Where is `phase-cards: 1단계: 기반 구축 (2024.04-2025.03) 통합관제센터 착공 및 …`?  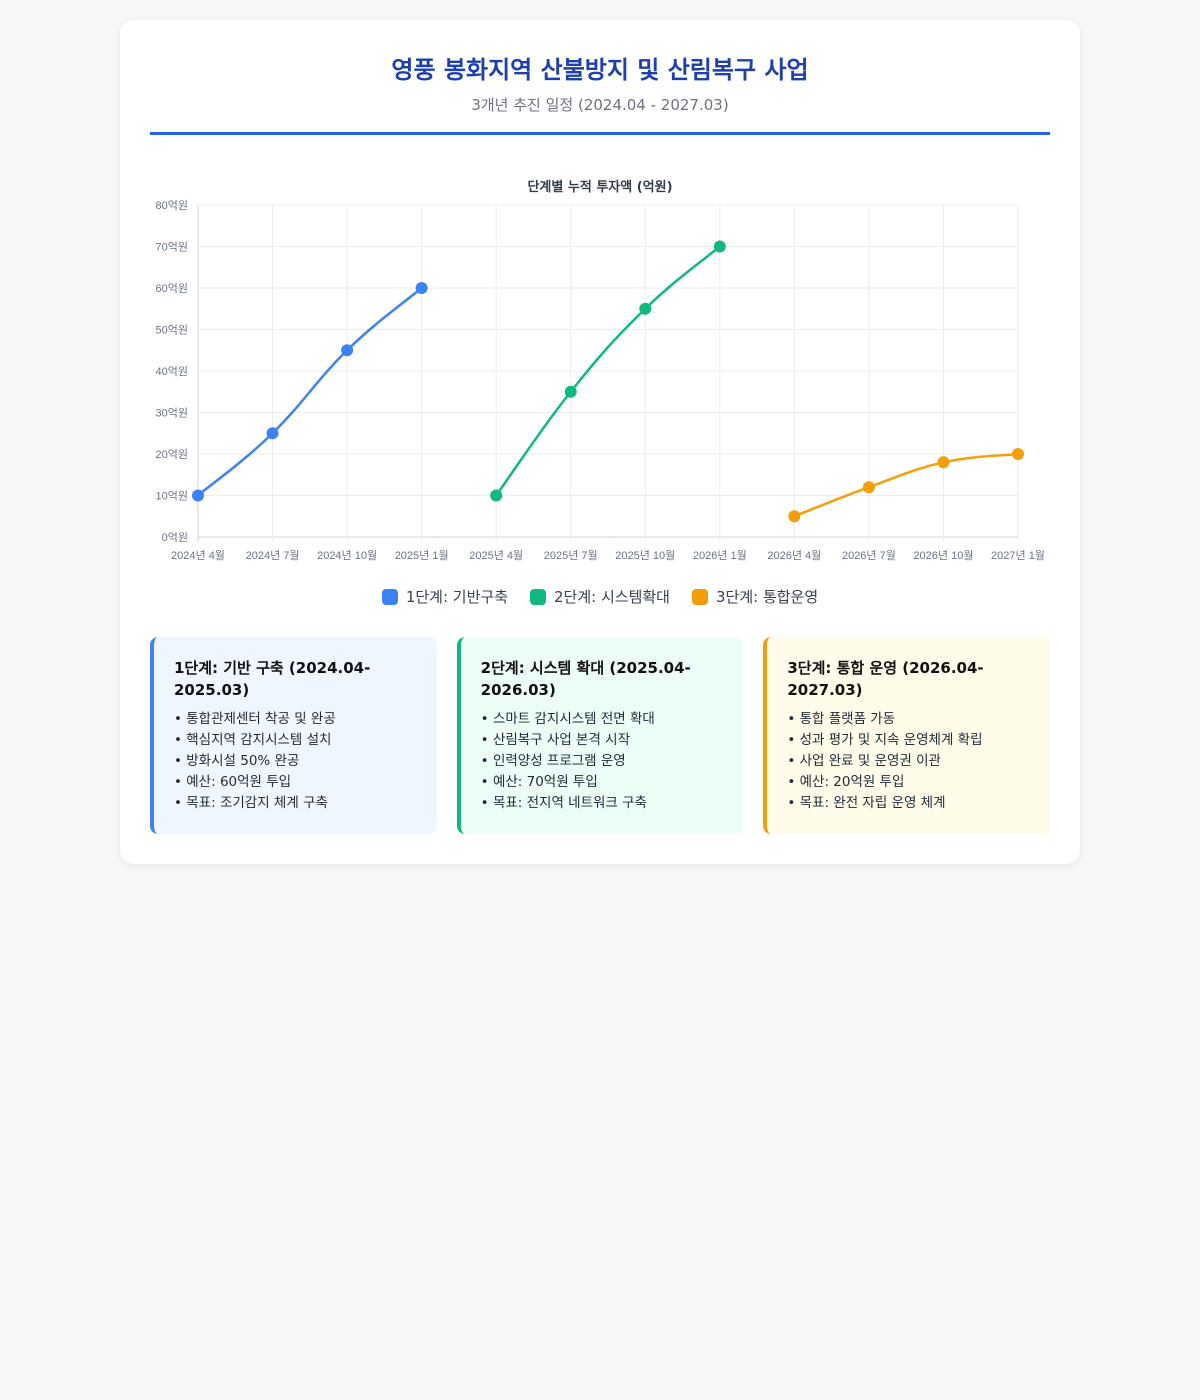 phase-cards: 1단계: 기반 구축 (2024.04-2025.03) 통합관제센터 착공 및 … is located at coordinates (600, 735).